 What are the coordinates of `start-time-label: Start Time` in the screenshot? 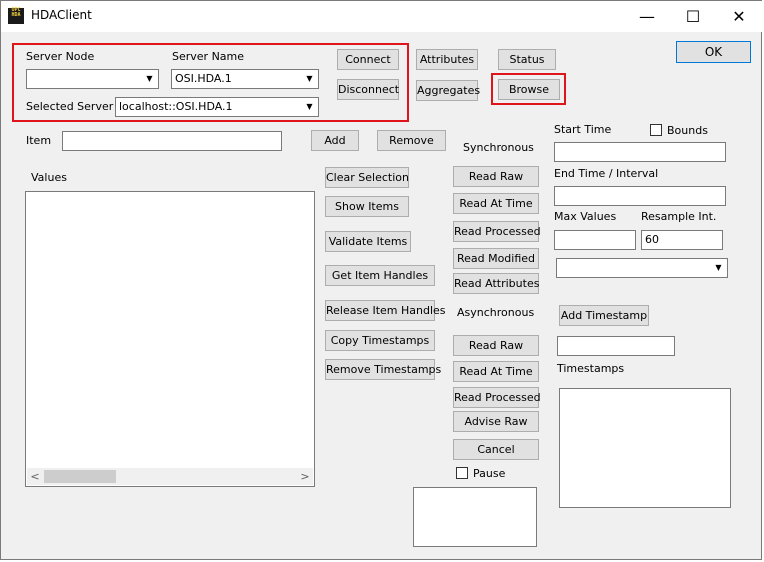 It's located at (583, 129).